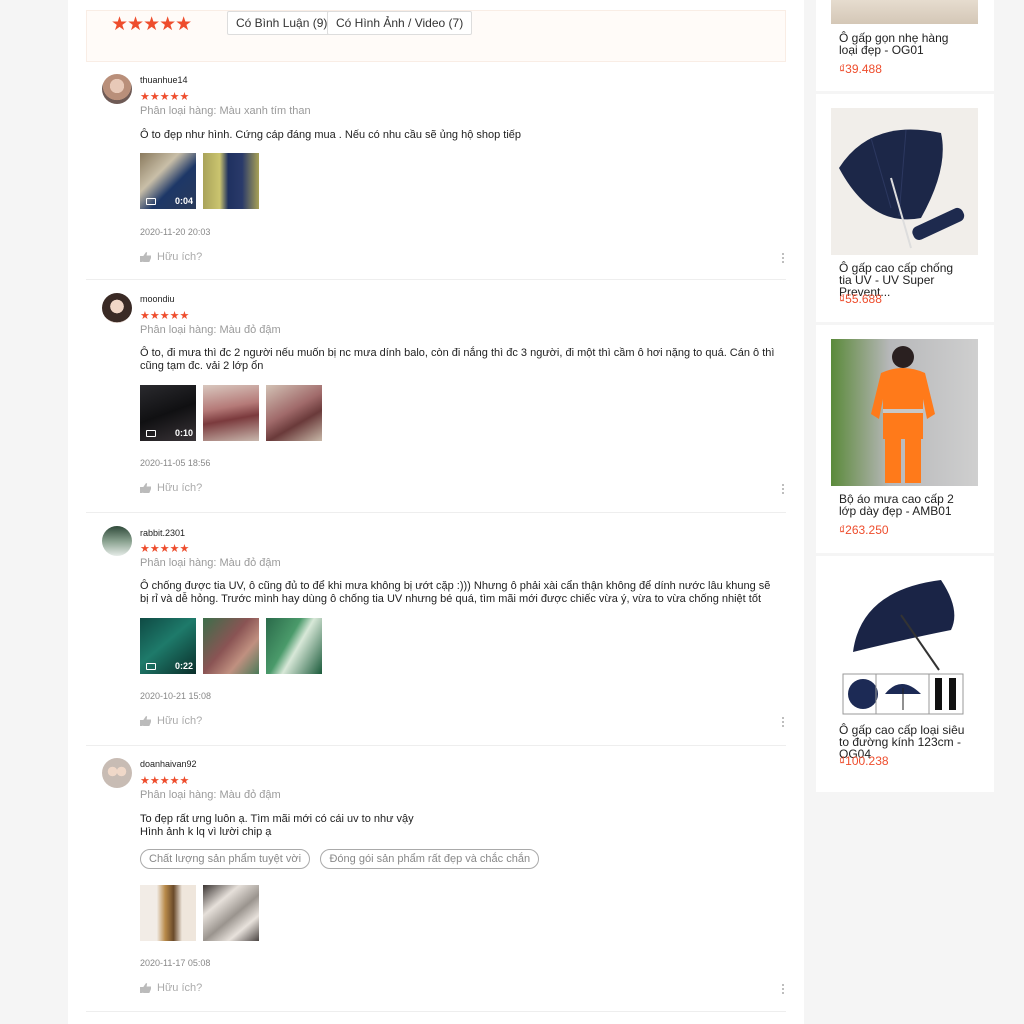  What do you see at coordinates (864, 761) in the screenshot?
I see `product-price: ₫100.238` at bounding box center [864, 761].